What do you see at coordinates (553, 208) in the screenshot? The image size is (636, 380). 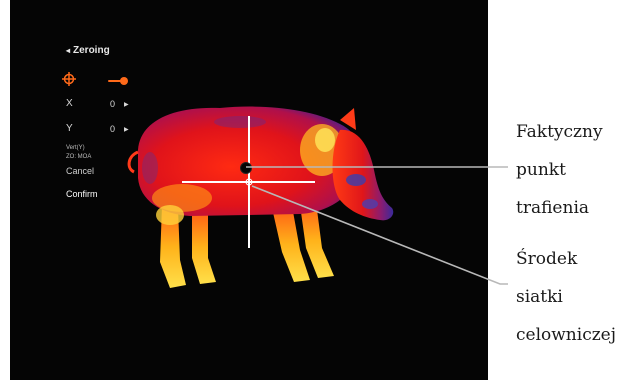 I see `callout-line: trafienia` at bounding box center [553, 208].